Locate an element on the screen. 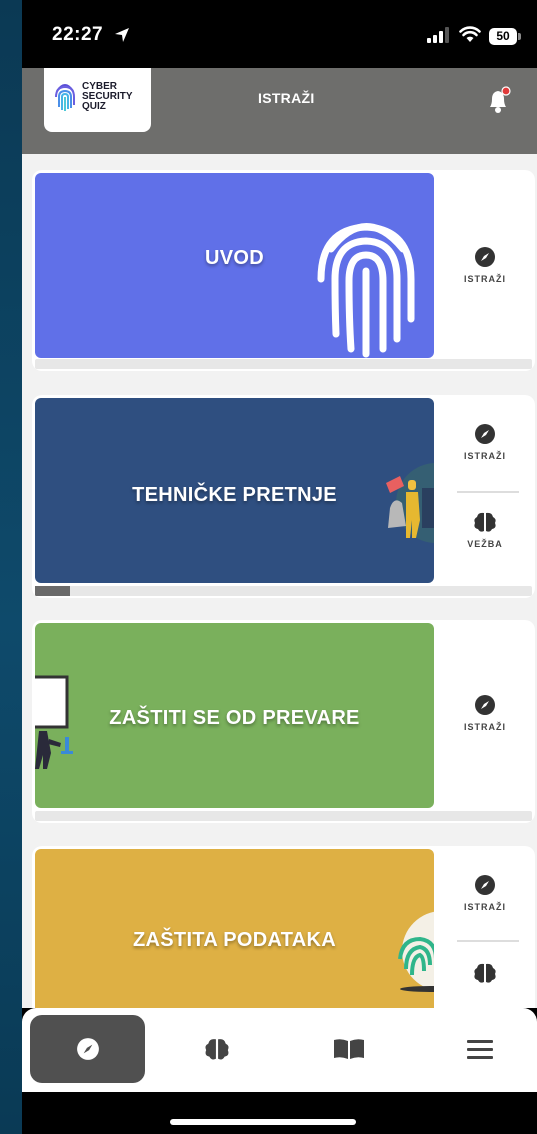  notification-badge is located at coordinates (506, 91).